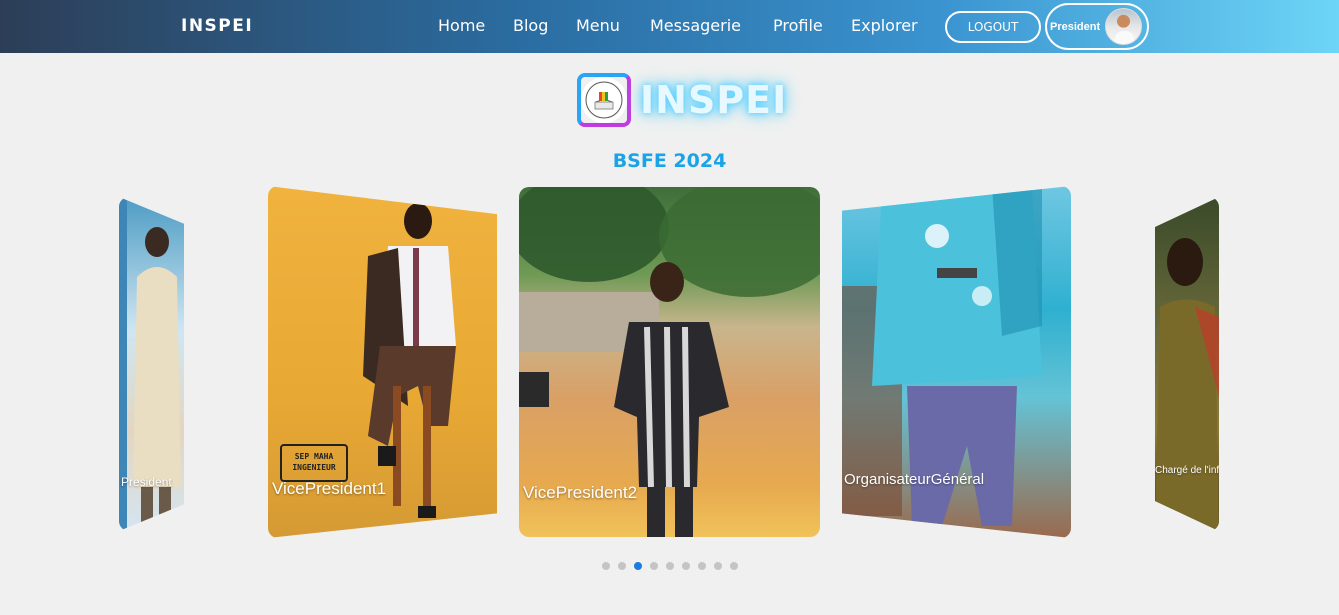  What do you see at coordinates (669, 161) in the screenshot?
I see `carousel-title: BSFE 2024` at bounding box center [669, 161].